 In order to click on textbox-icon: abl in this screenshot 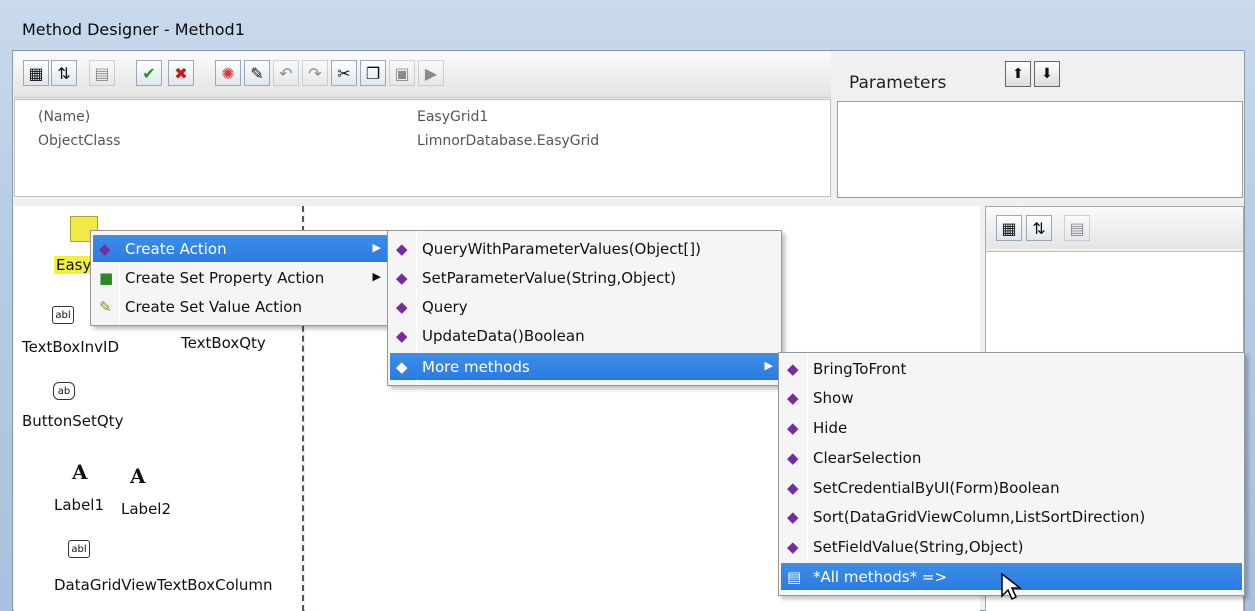, I will do `click(63, 315)`.